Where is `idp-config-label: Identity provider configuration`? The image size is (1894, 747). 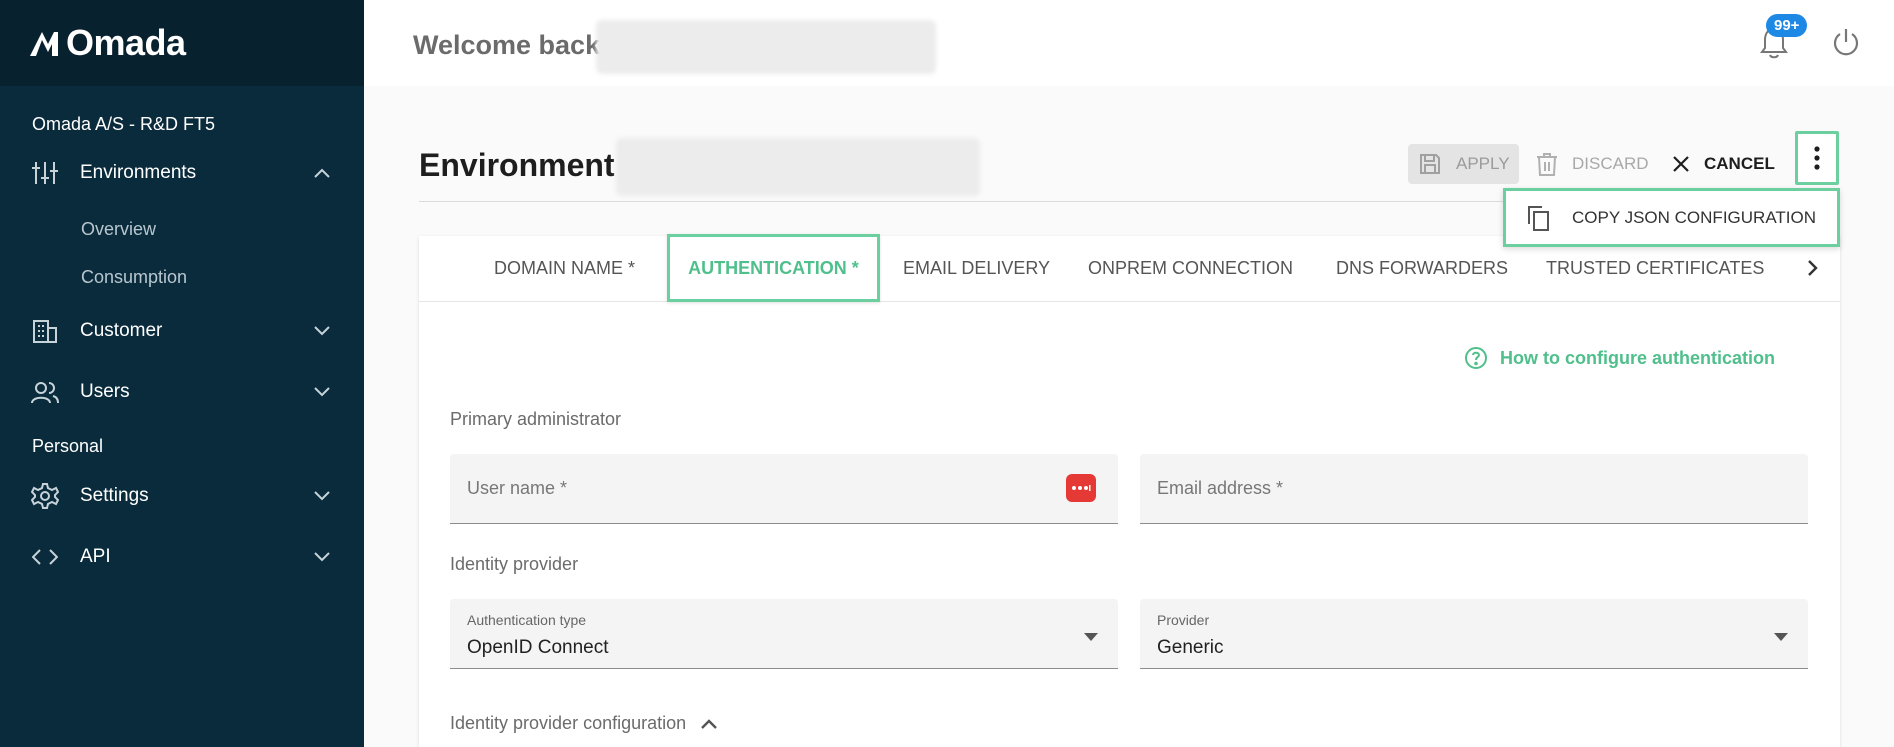
idp-config-label: Identity provider configuration is located at coordinates (568, 723).